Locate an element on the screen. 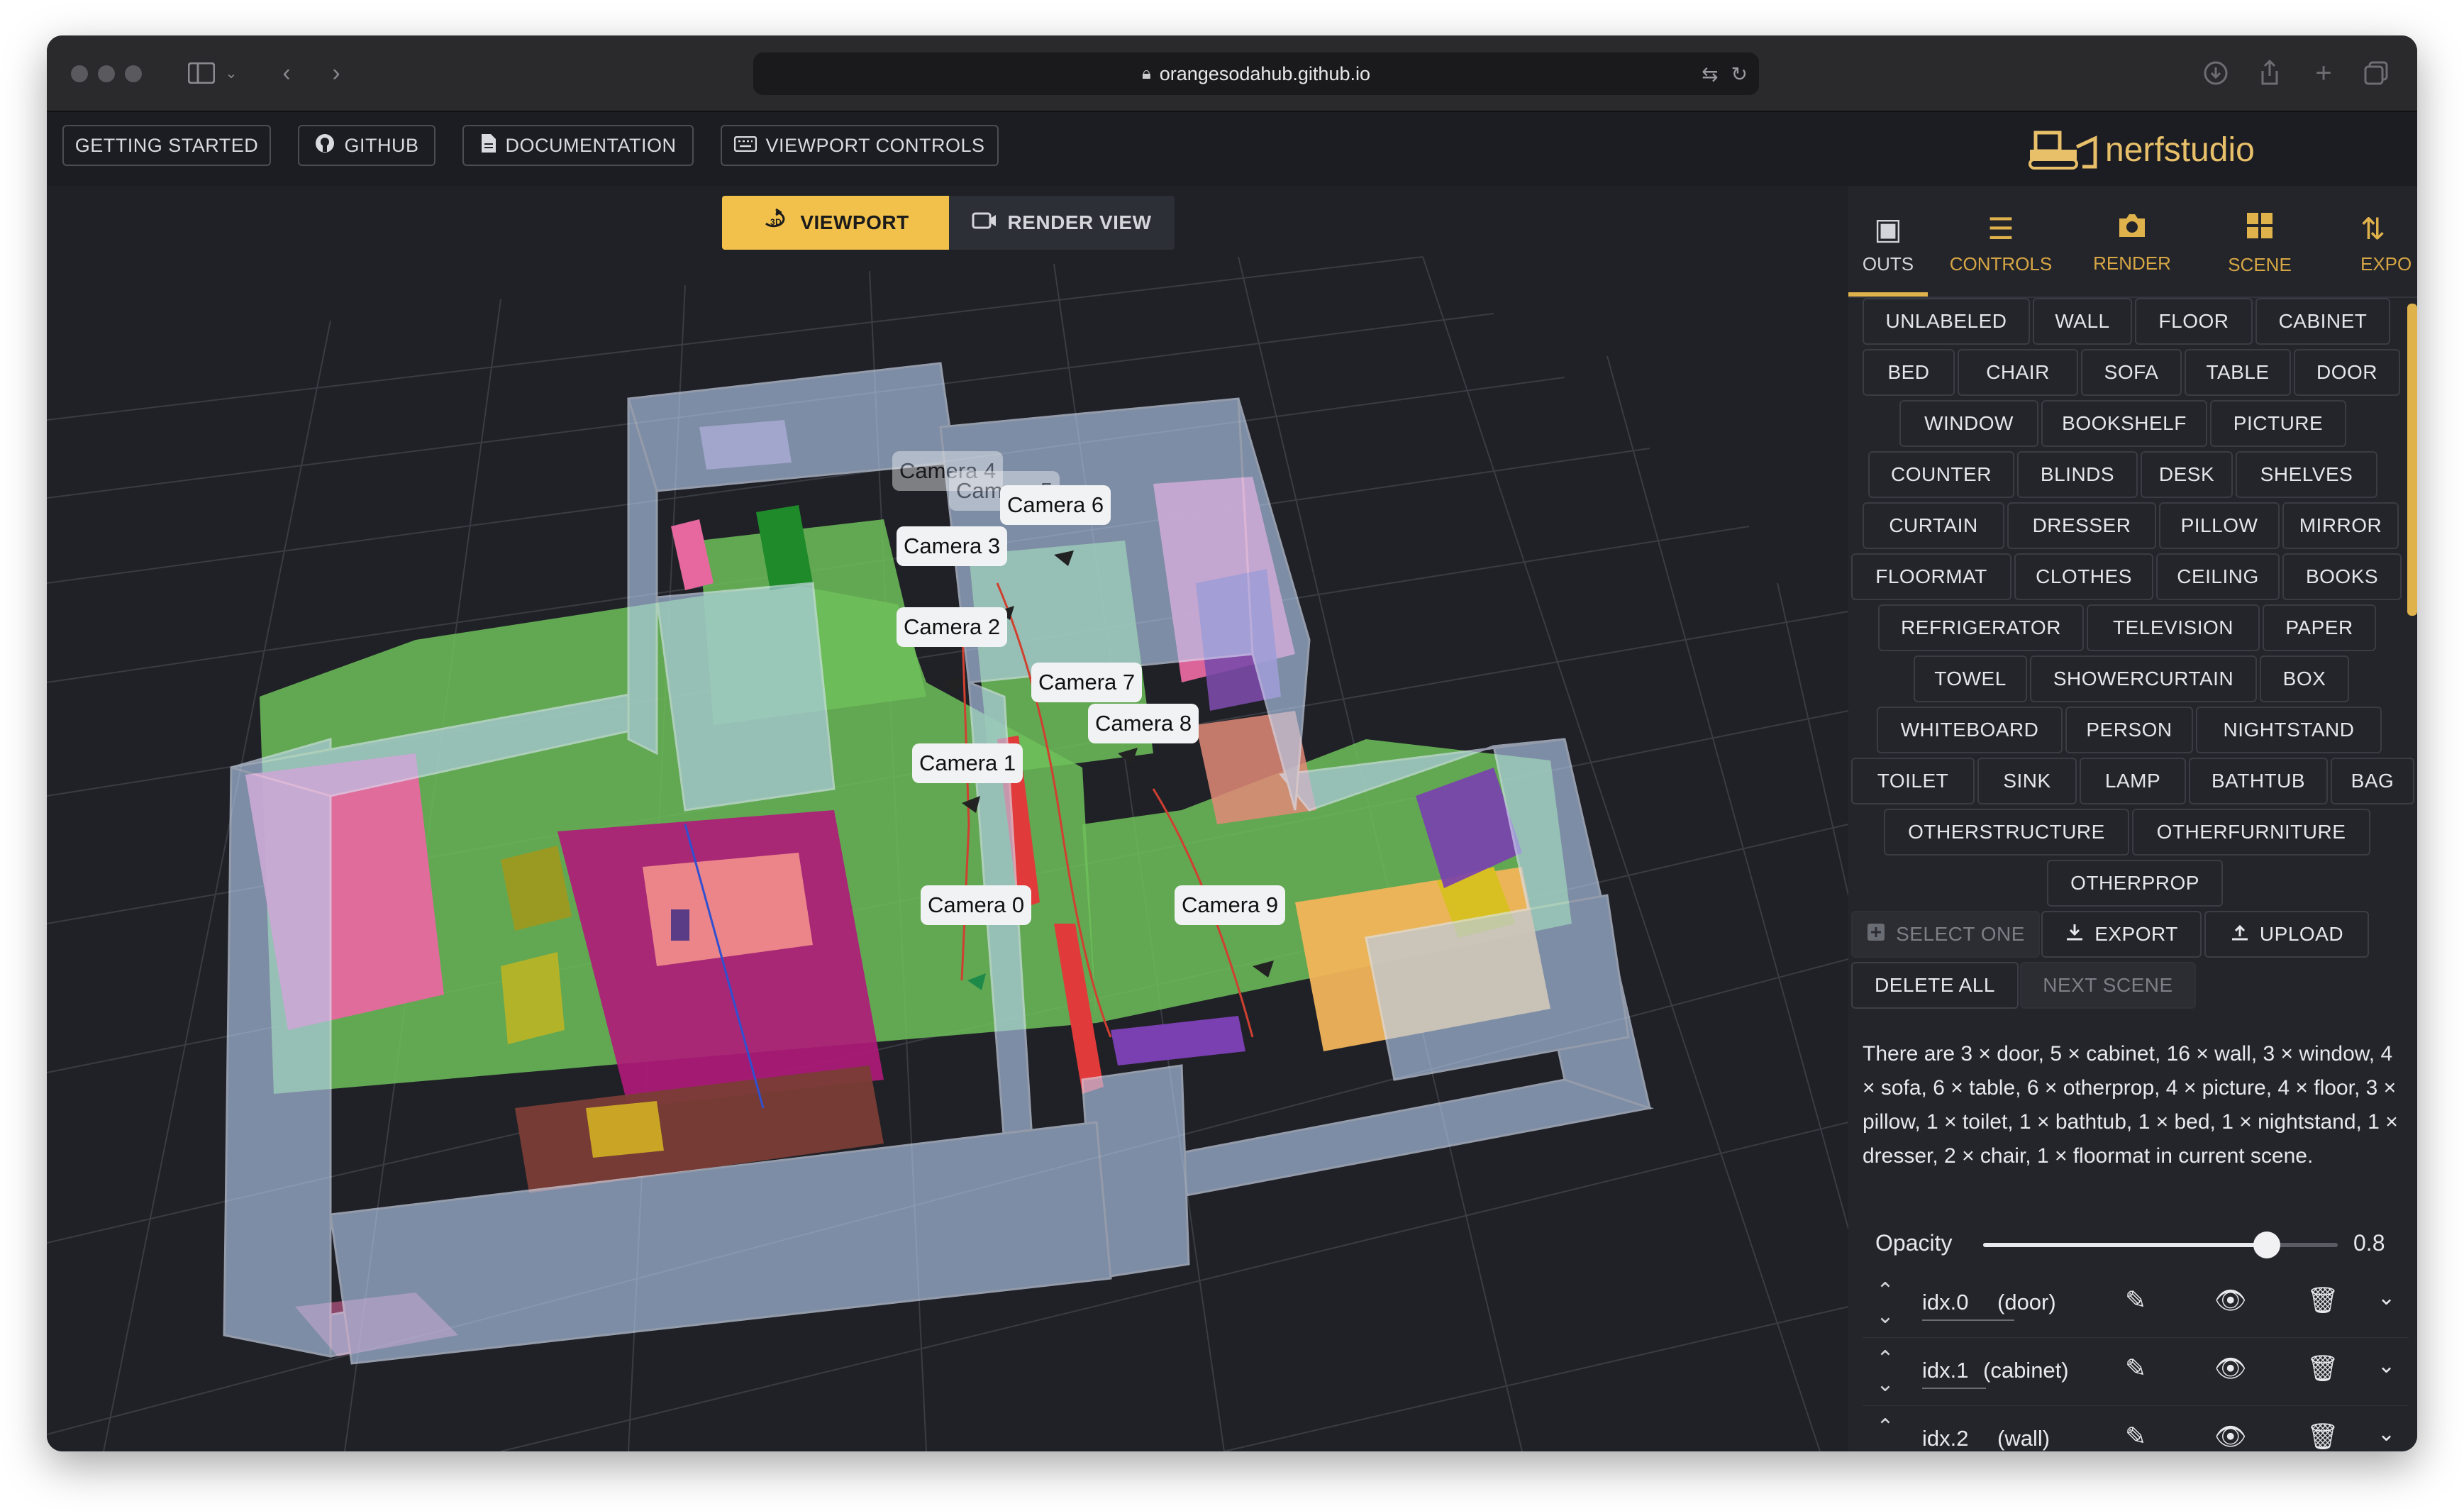 This screenshot has height=1511, width=2464. instance-row: ⌃ ⌄ idx.1 (cabinet) ✎ 👁︎ 🗑︎ ⌄ is located at coordinates (2136, 1373).